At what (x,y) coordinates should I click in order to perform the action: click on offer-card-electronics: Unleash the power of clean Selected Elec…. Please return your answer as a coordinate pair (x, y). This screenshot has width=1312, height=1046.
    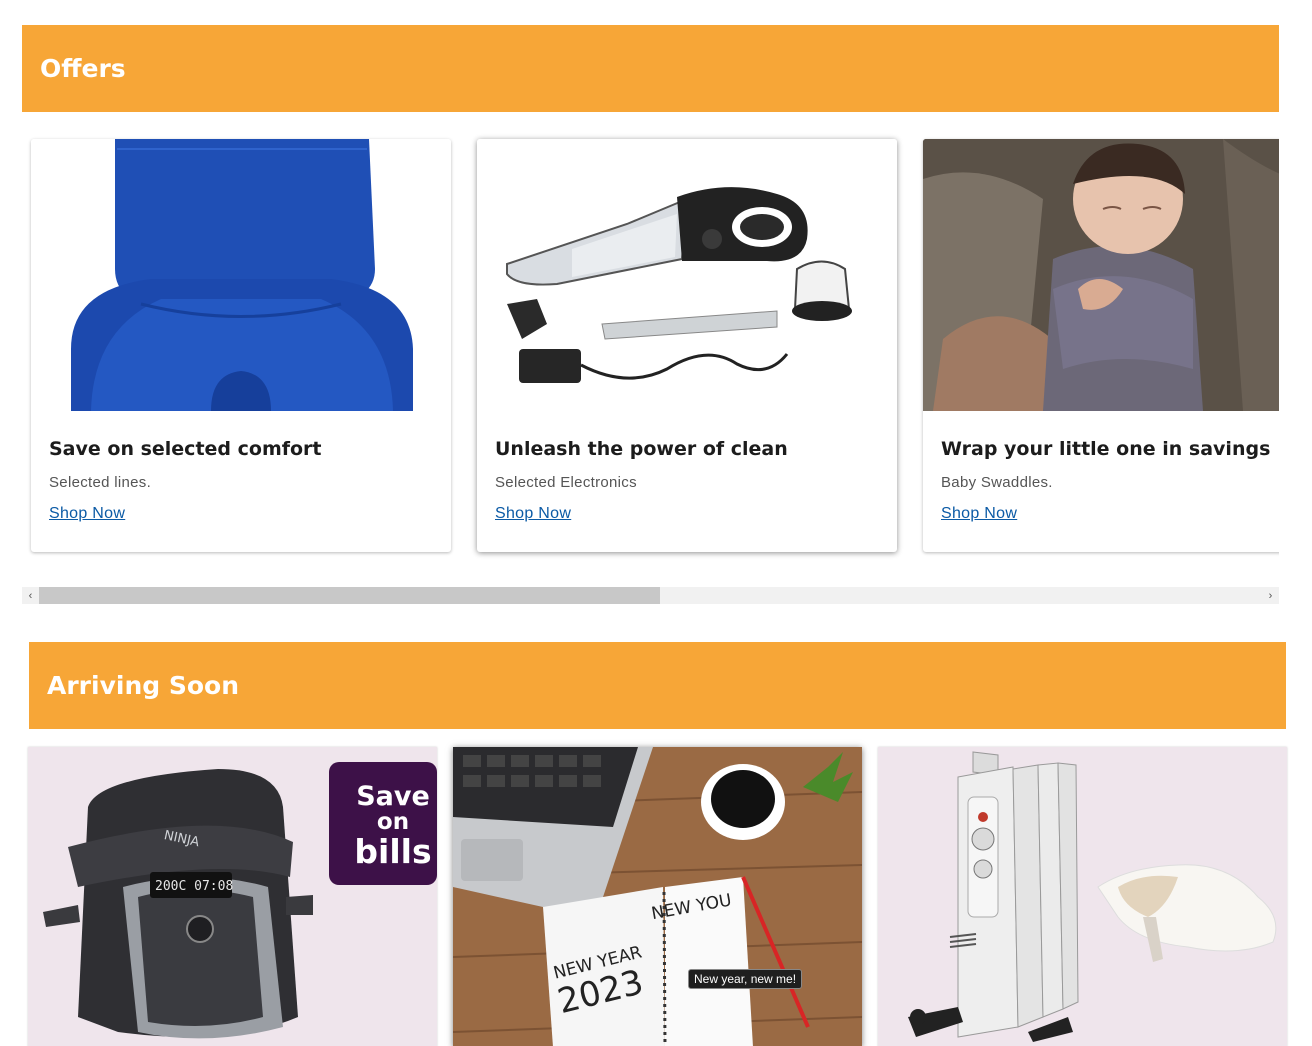
    Looking at the image, I should click on (687, 345).